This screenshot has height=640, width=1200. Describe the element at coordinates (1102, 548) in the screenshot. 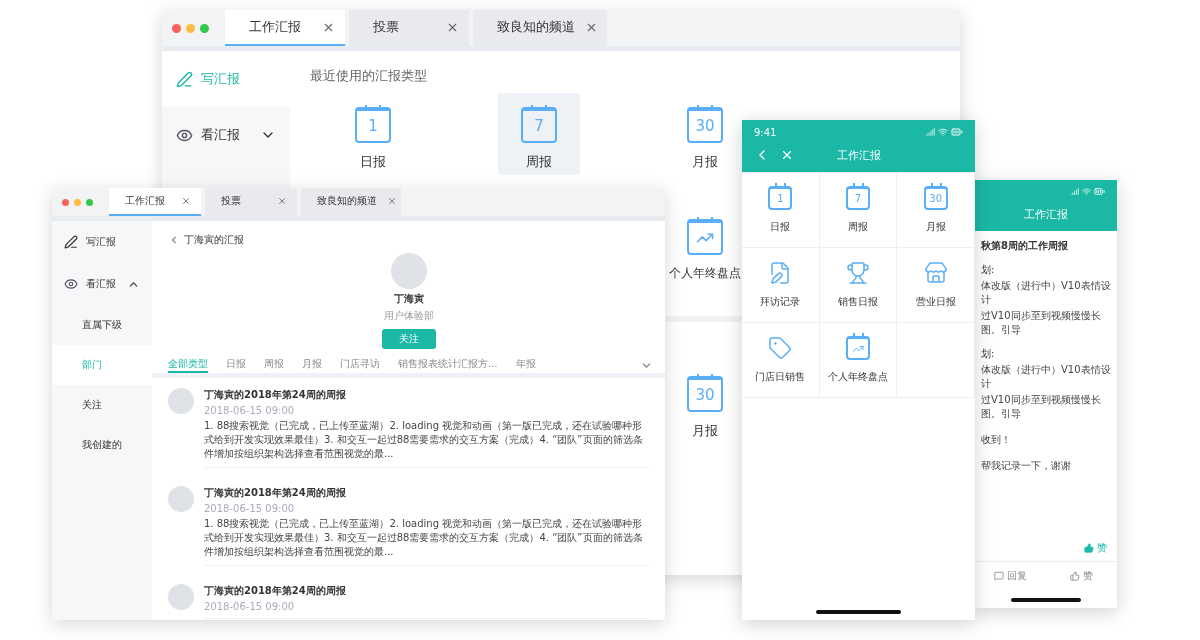

I see `like-count: 赞` at that location.